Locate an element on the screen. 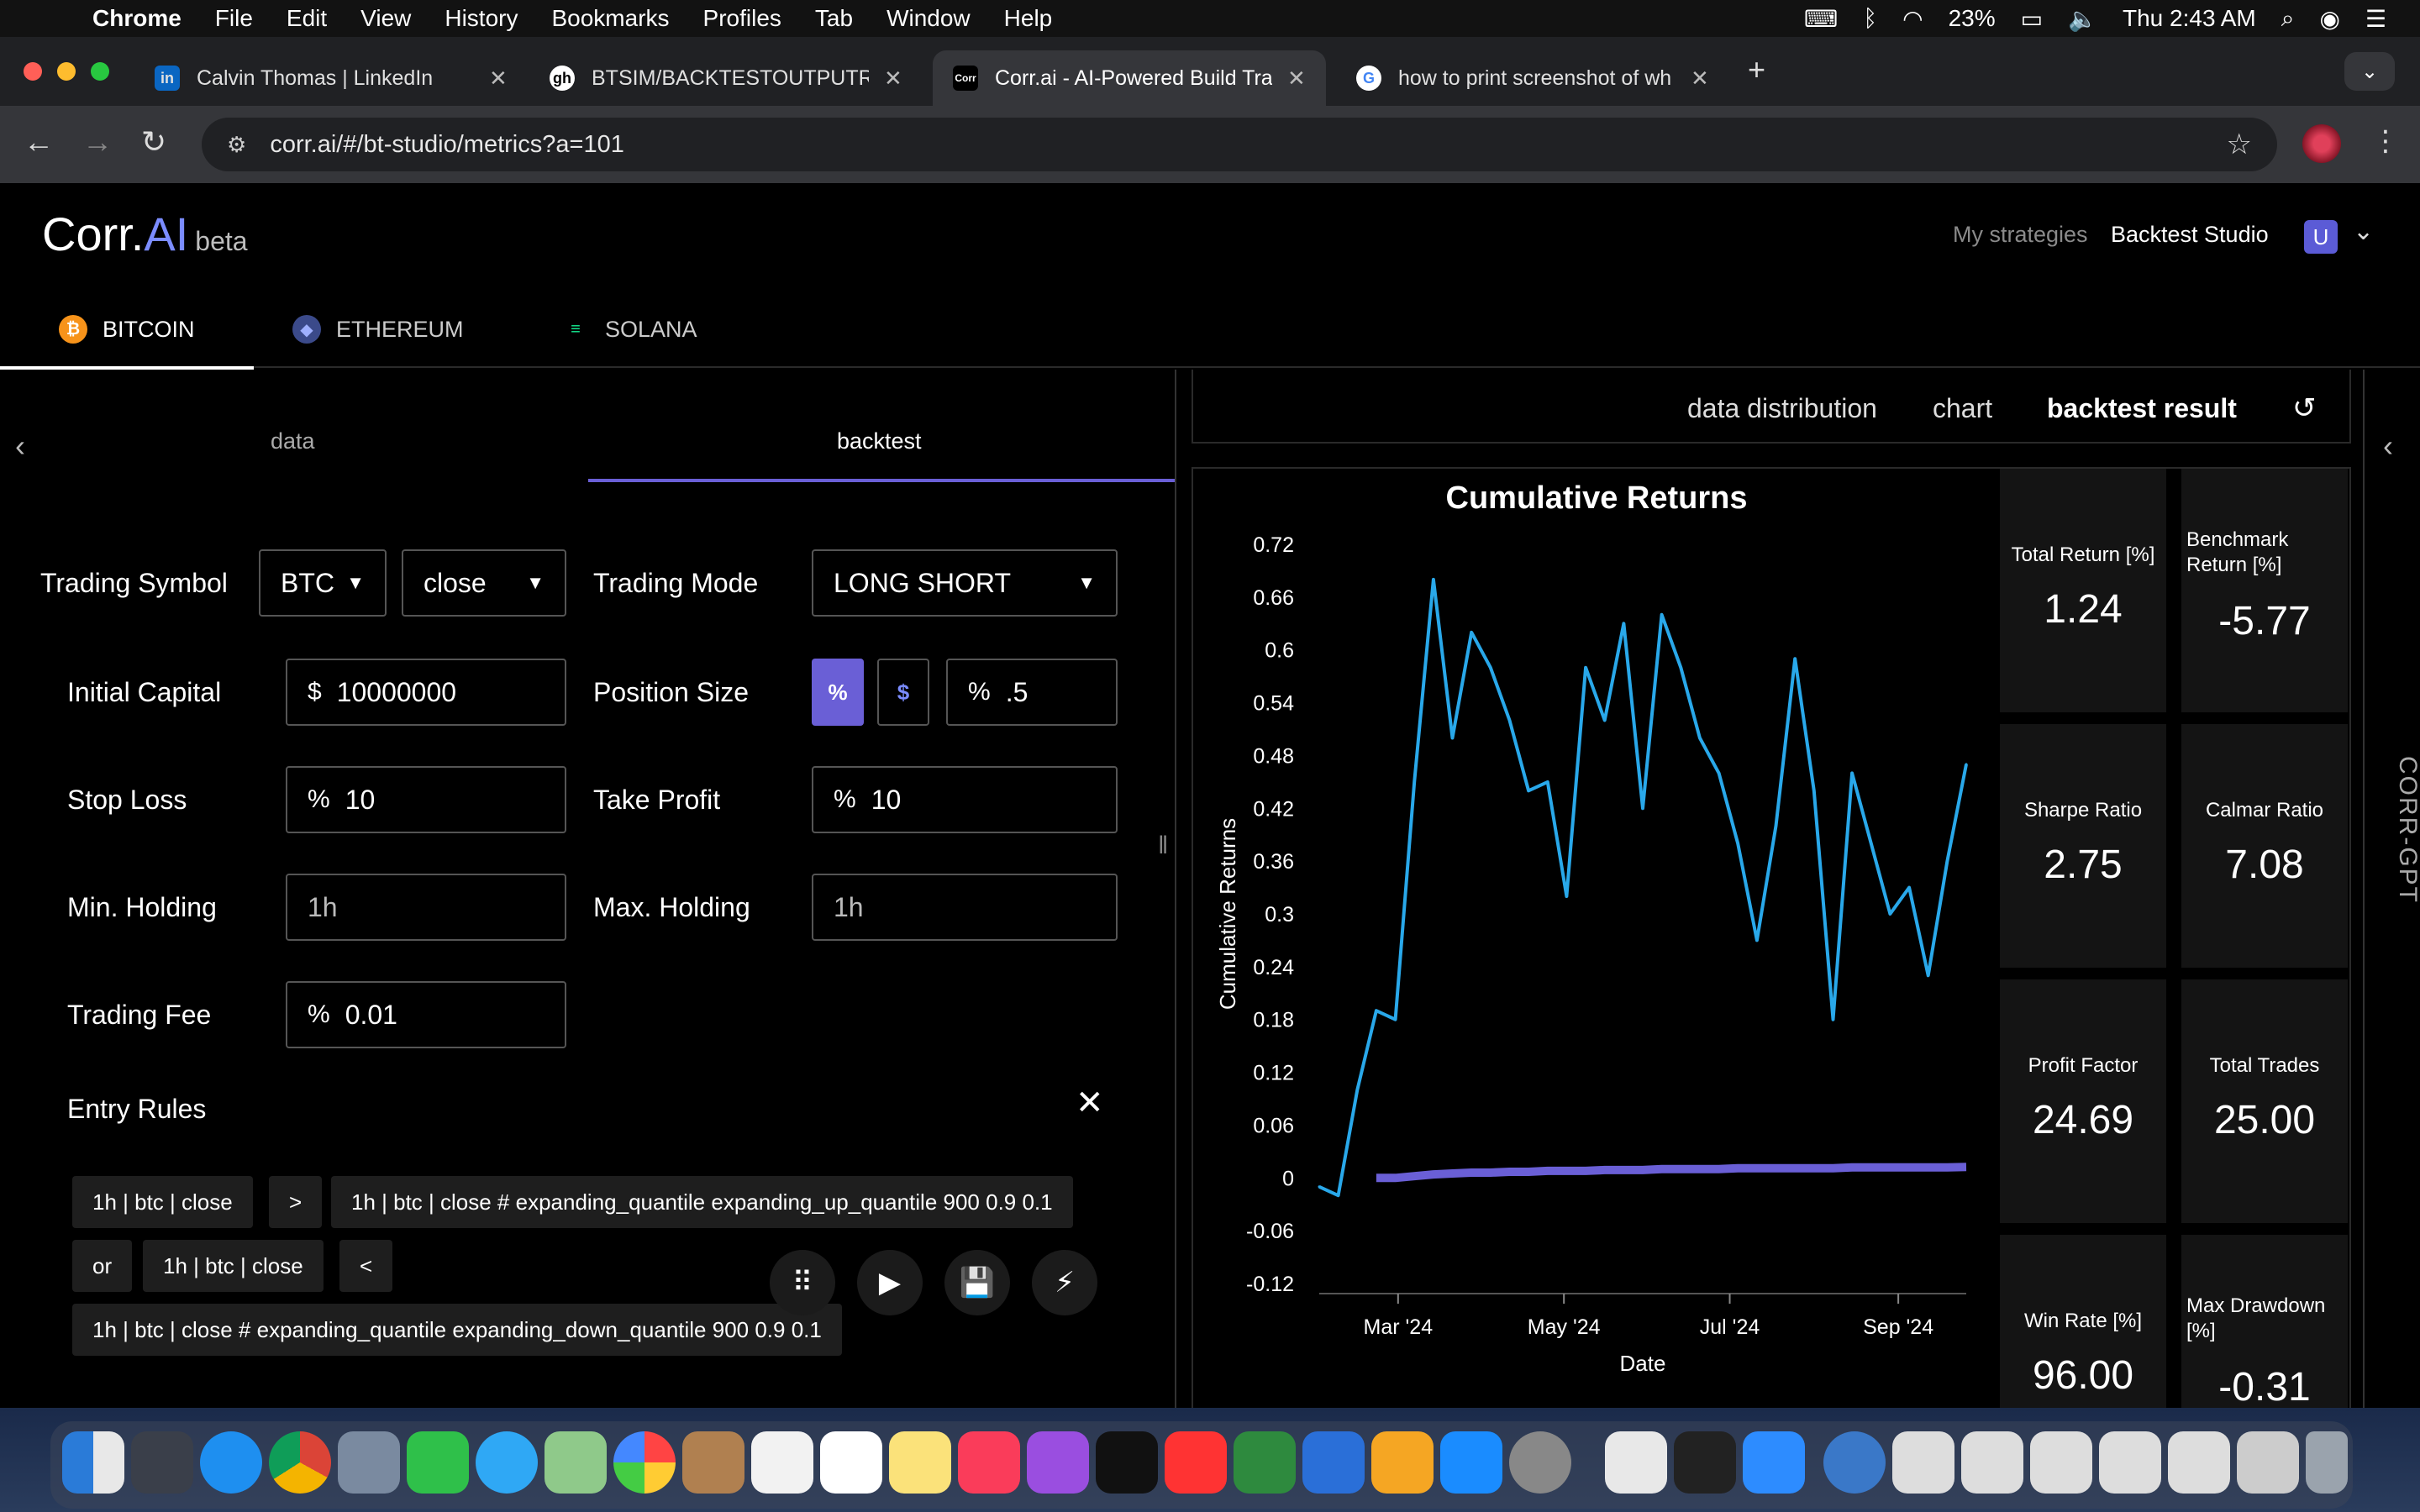 The height and width of the screenshot is (1512, 2420). app-store-icon is located at coordinates (1471, 1462).